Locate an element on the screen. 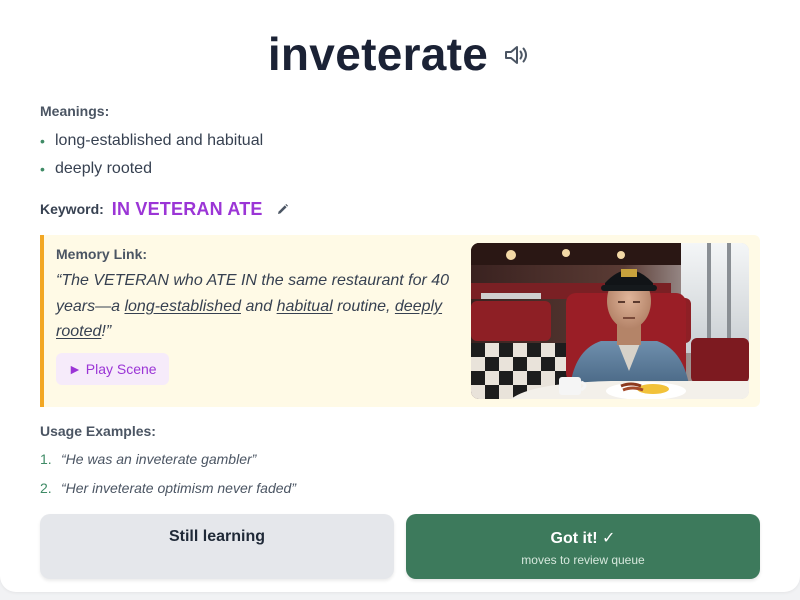  example-number: 1. is located at coordinates (46, 459).